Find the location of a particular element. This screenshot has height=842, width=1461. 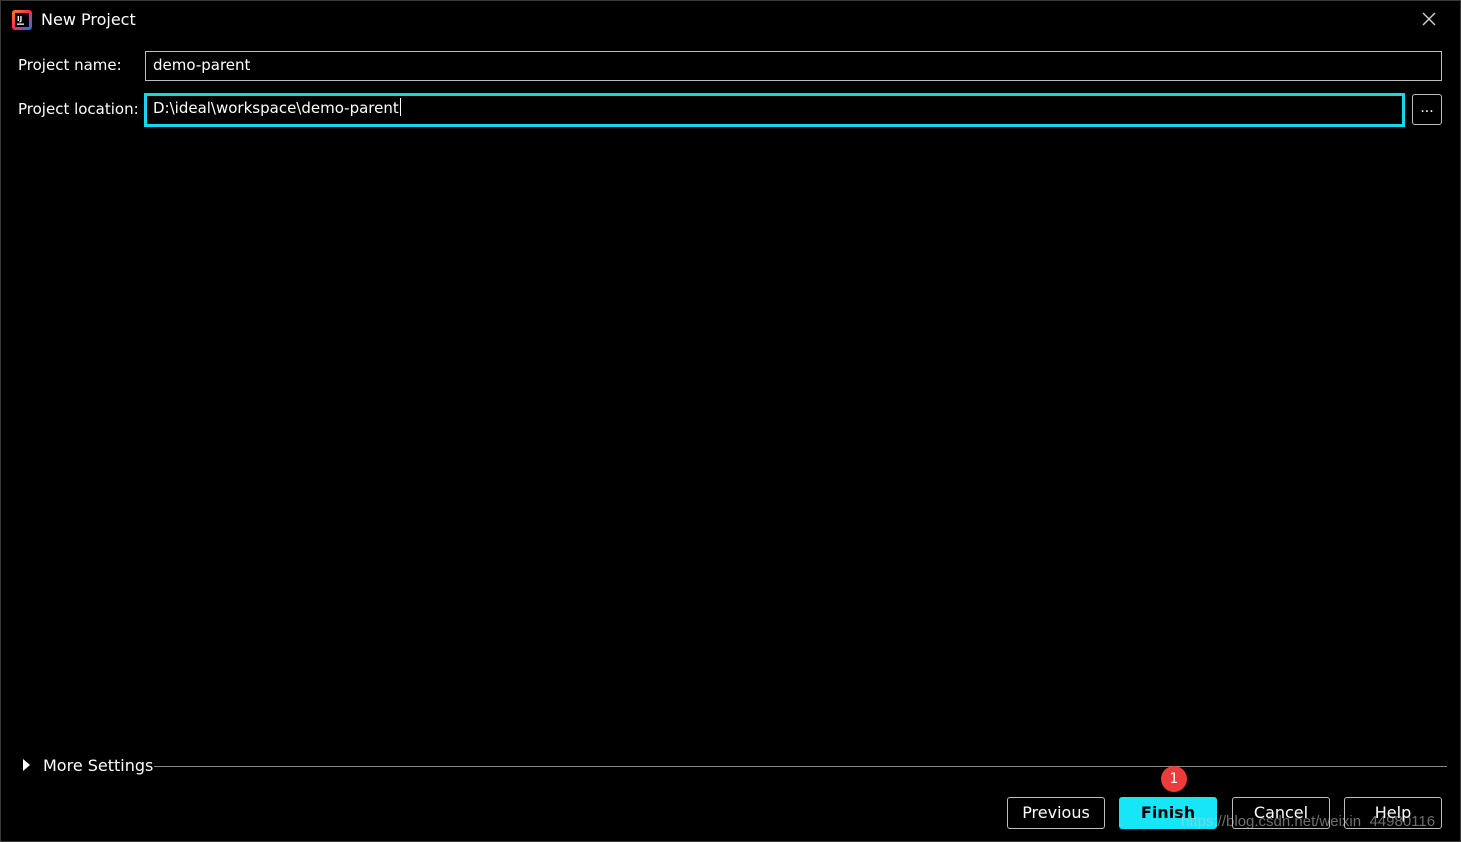

project-location-label: Project location: is located at coordinates (78, 109).